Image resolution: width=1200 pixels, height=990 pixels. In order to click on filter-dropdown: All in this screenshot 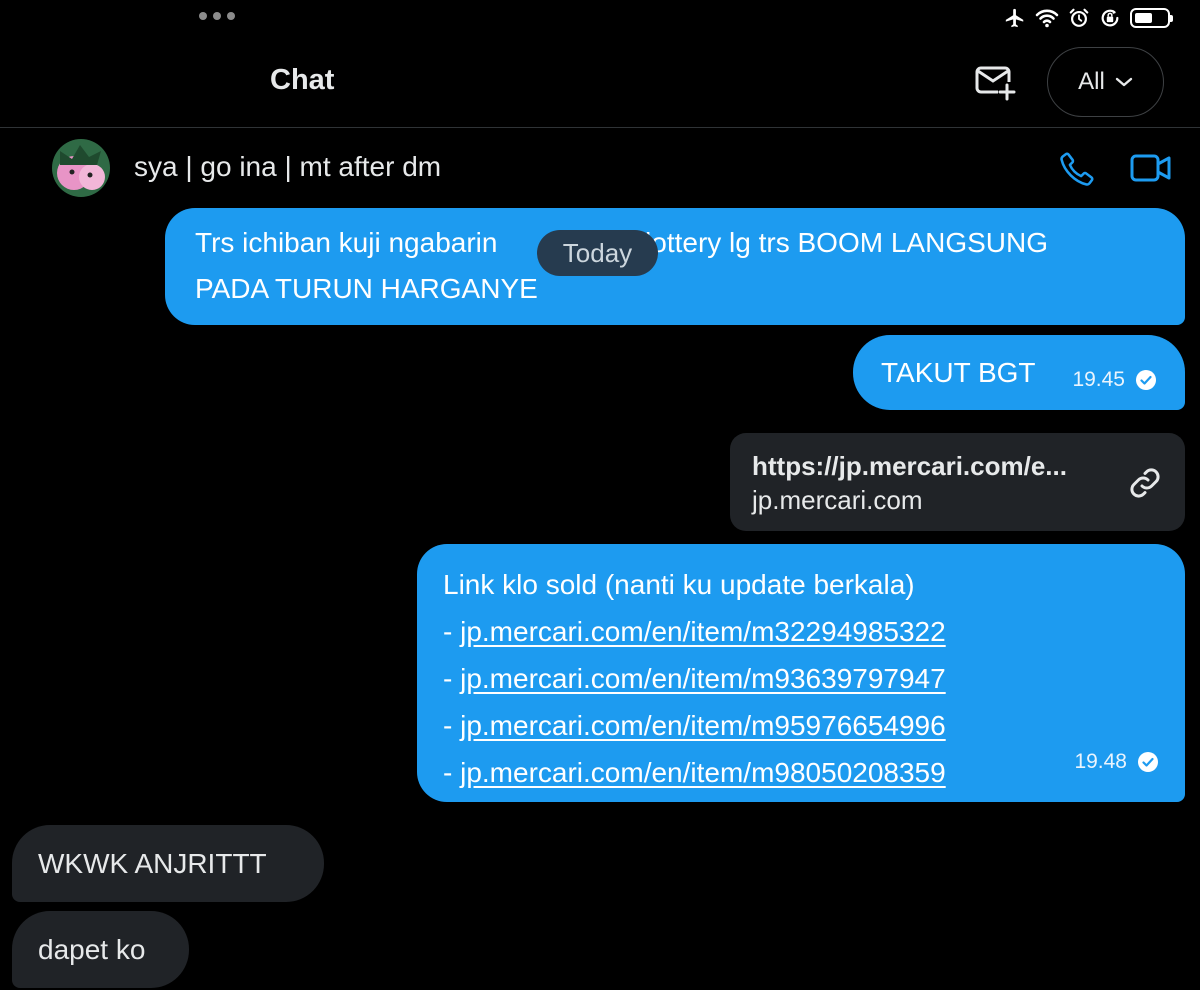, I will do `click(1105, 82)`.